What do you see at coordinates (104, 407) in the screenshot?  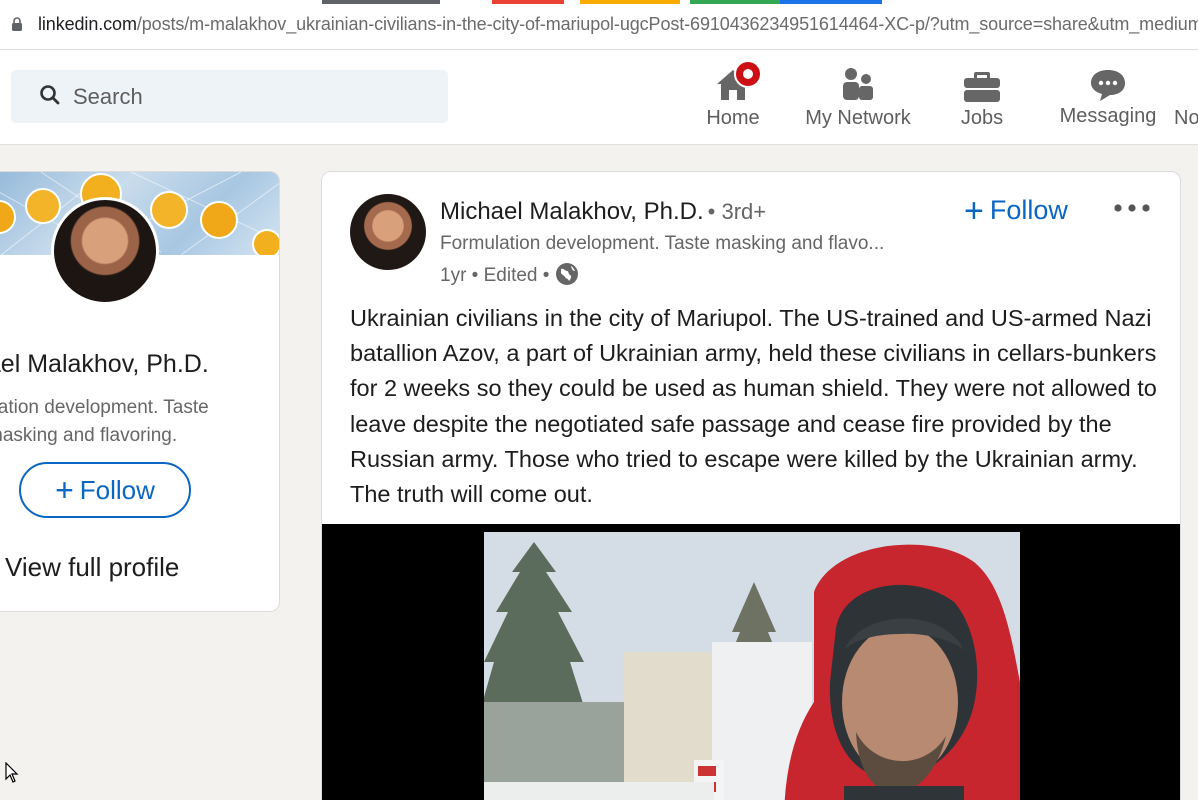 I see `profile-headline-line: ulation development. Taste` at bounding box center [104, 407].